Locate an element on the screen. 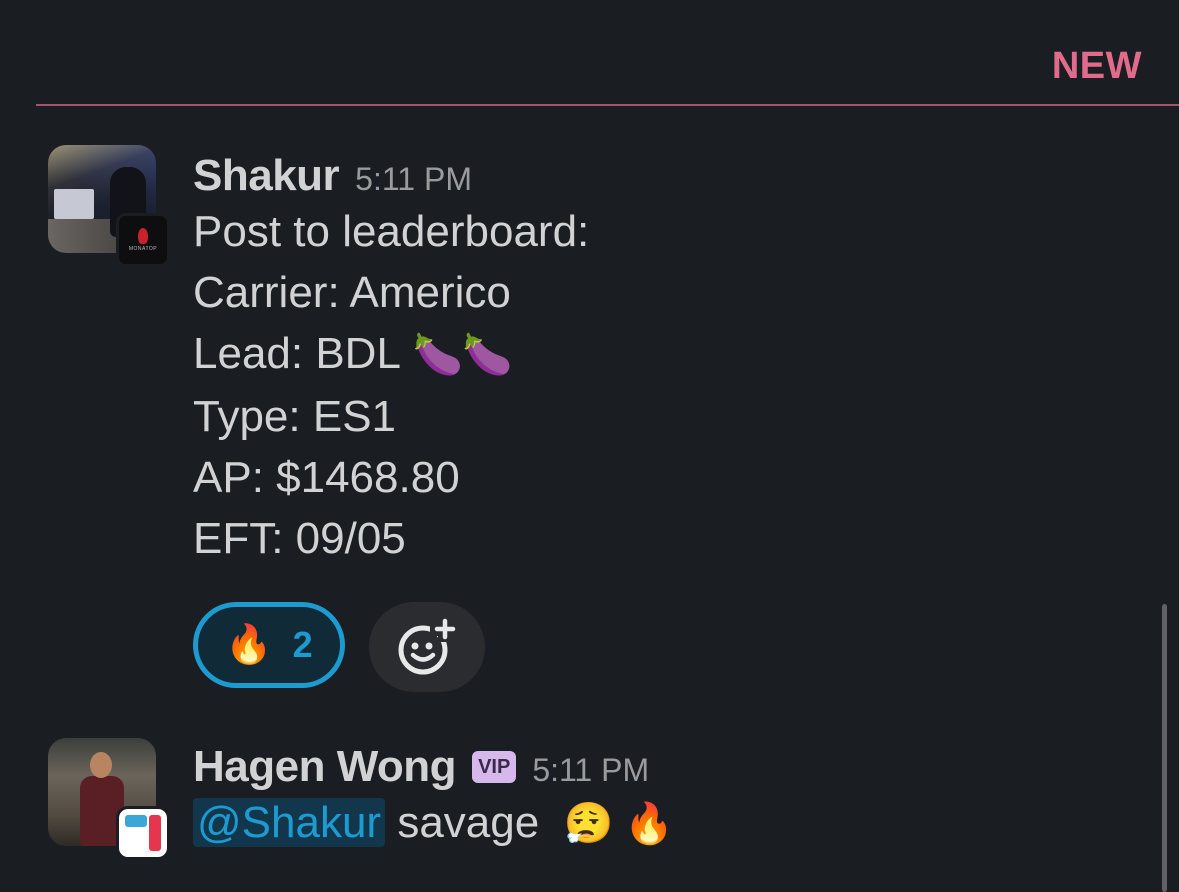 The height and width of the screenshot is (892, 1179). message-line: Carrier: Americo is located at coordinates (352, 292).